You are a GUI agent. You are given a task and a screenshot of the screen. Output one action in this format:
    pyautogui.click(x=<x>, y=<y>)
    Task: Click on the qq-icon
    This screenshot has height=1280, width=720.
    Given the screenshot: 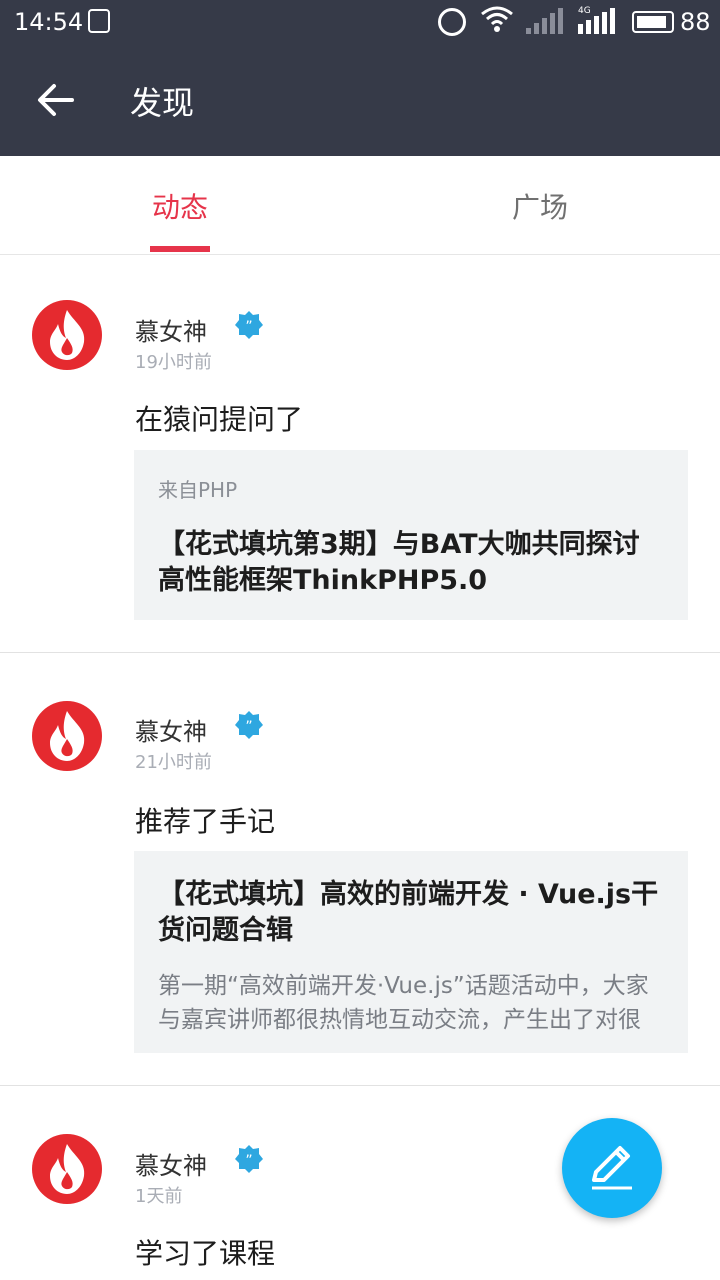 What is the action you would take?
    pyautogui.click(x=99, y=21)
    